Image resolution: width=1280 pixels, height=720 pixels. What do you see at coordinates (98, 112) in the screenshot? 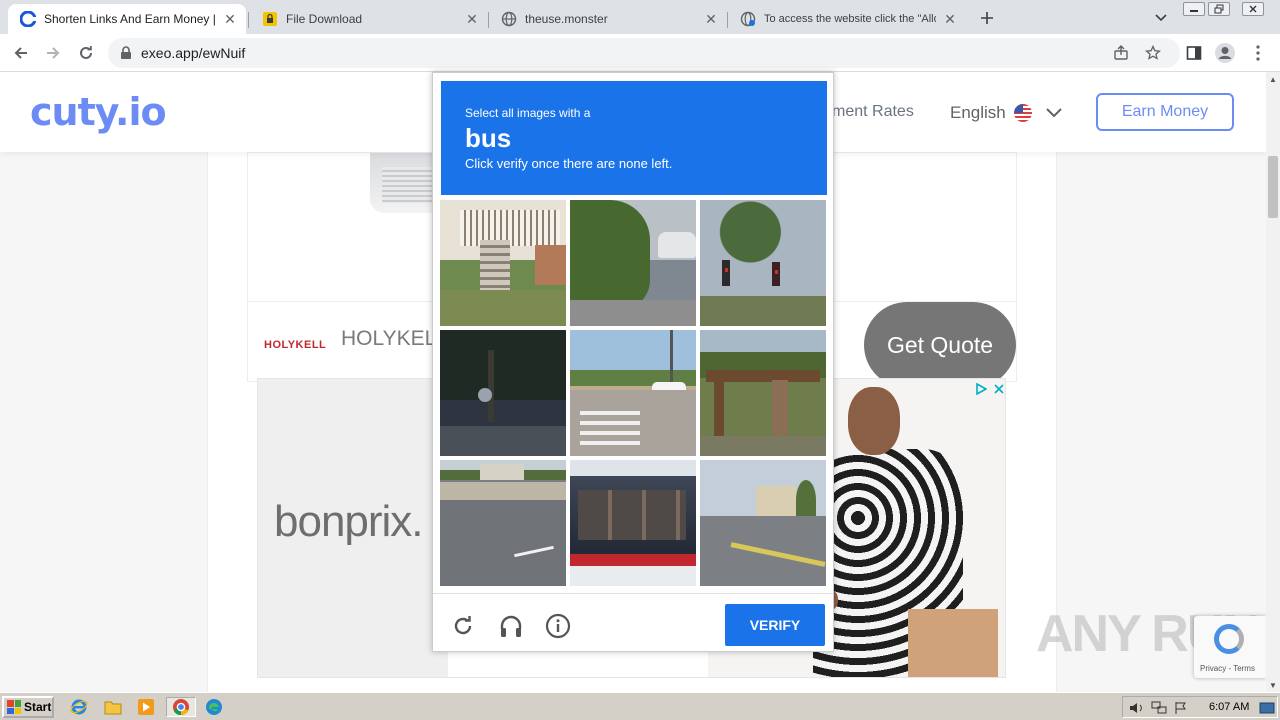
I see `site-logo: cuty.io` at bounding box center [98, 112].